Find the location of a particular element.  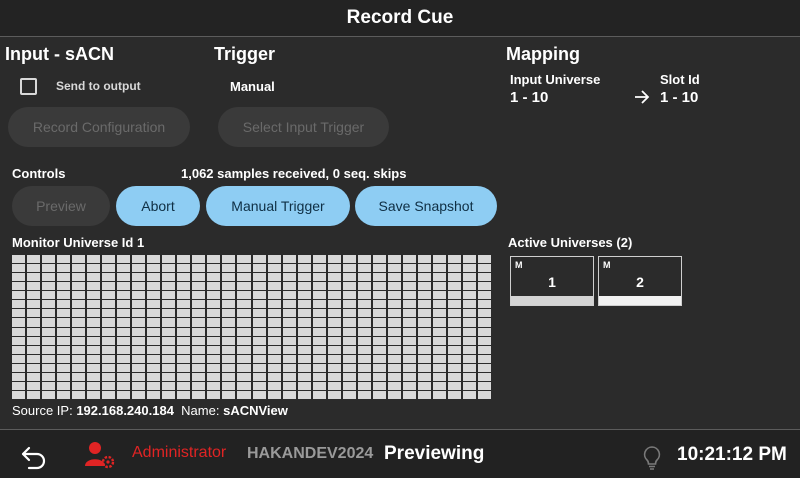

clock: 10:21:12 PM is located at coordinates (732, 454).